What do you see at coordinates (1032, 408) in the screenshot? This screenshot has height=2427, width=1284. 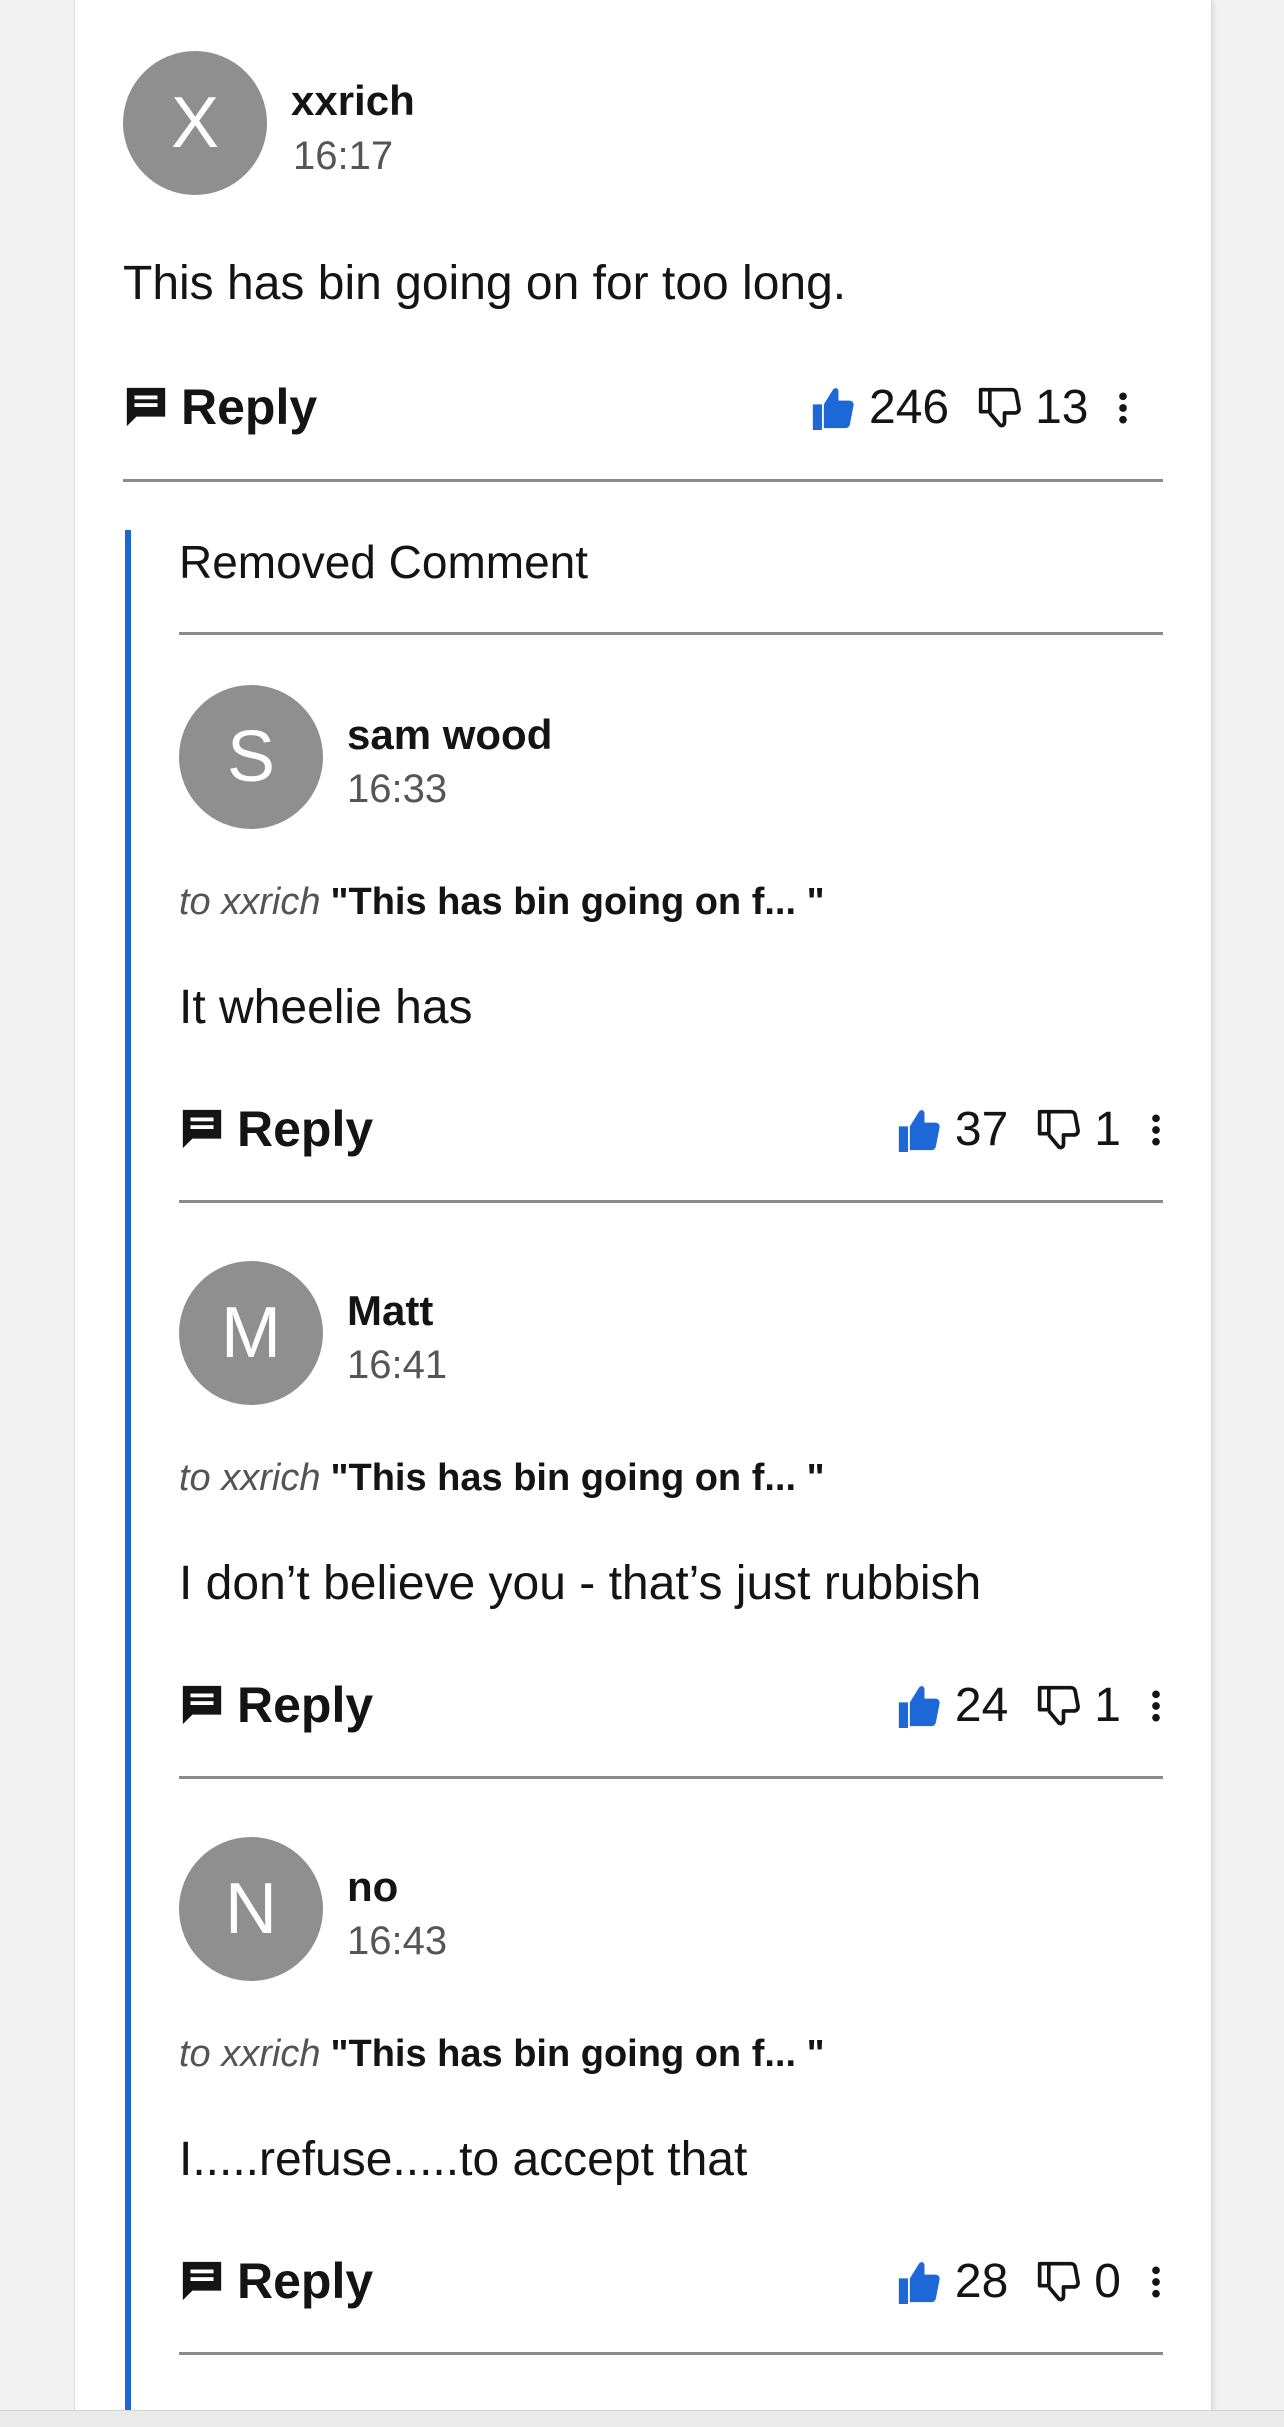 I see `dislike-button: 13` at bounding box center [1032, 408].